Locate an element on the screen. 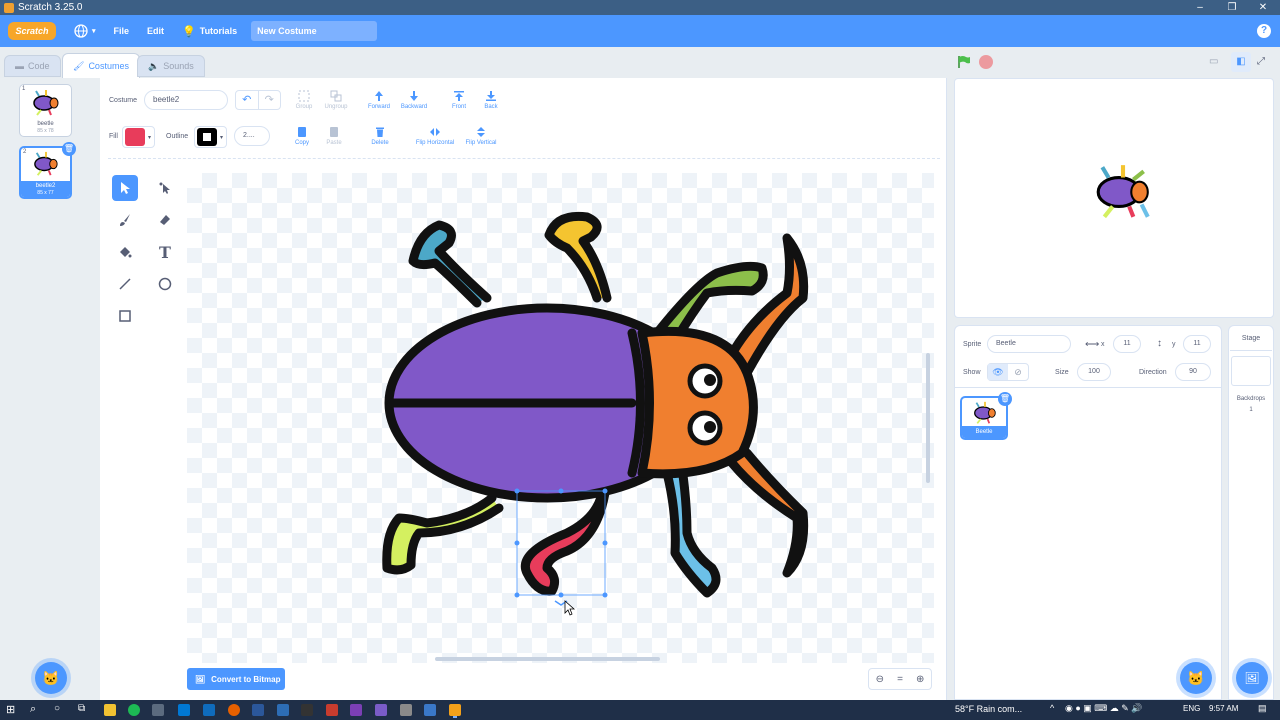 Image resolution: width=1280 pixels, height=720 pixels. line-tool is located at coordinates (125, 284).